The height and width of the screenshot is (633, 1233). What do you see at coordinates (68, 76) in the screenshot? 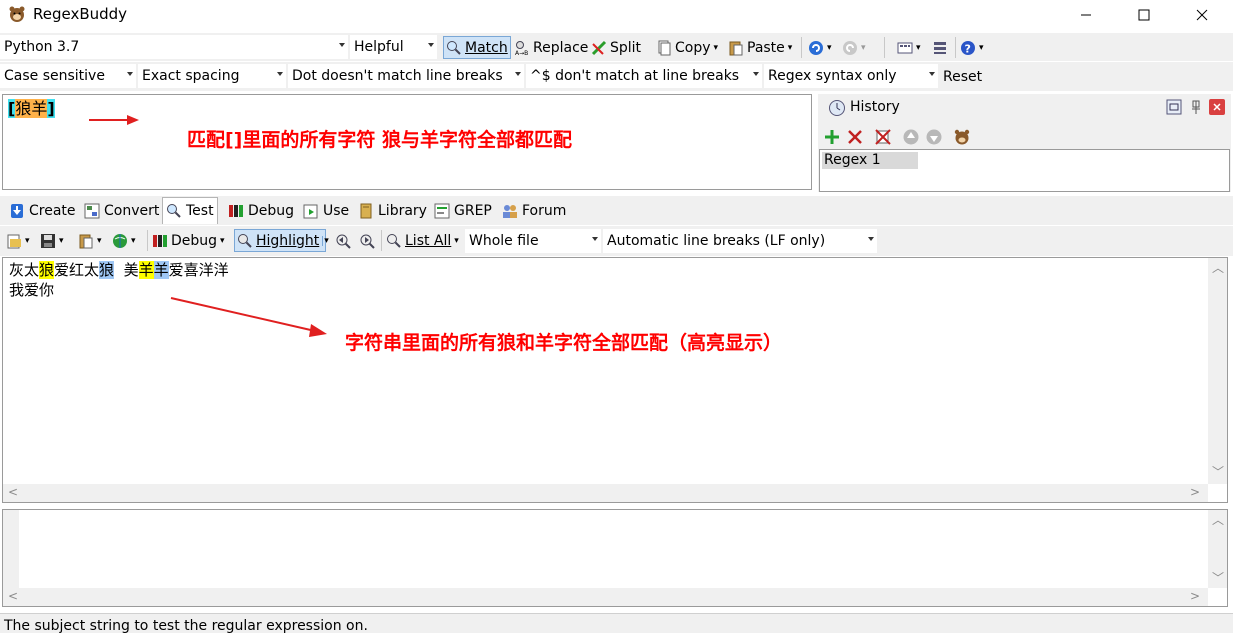
I see `case-select: Case sensitive` at bounding box center [68, 76].